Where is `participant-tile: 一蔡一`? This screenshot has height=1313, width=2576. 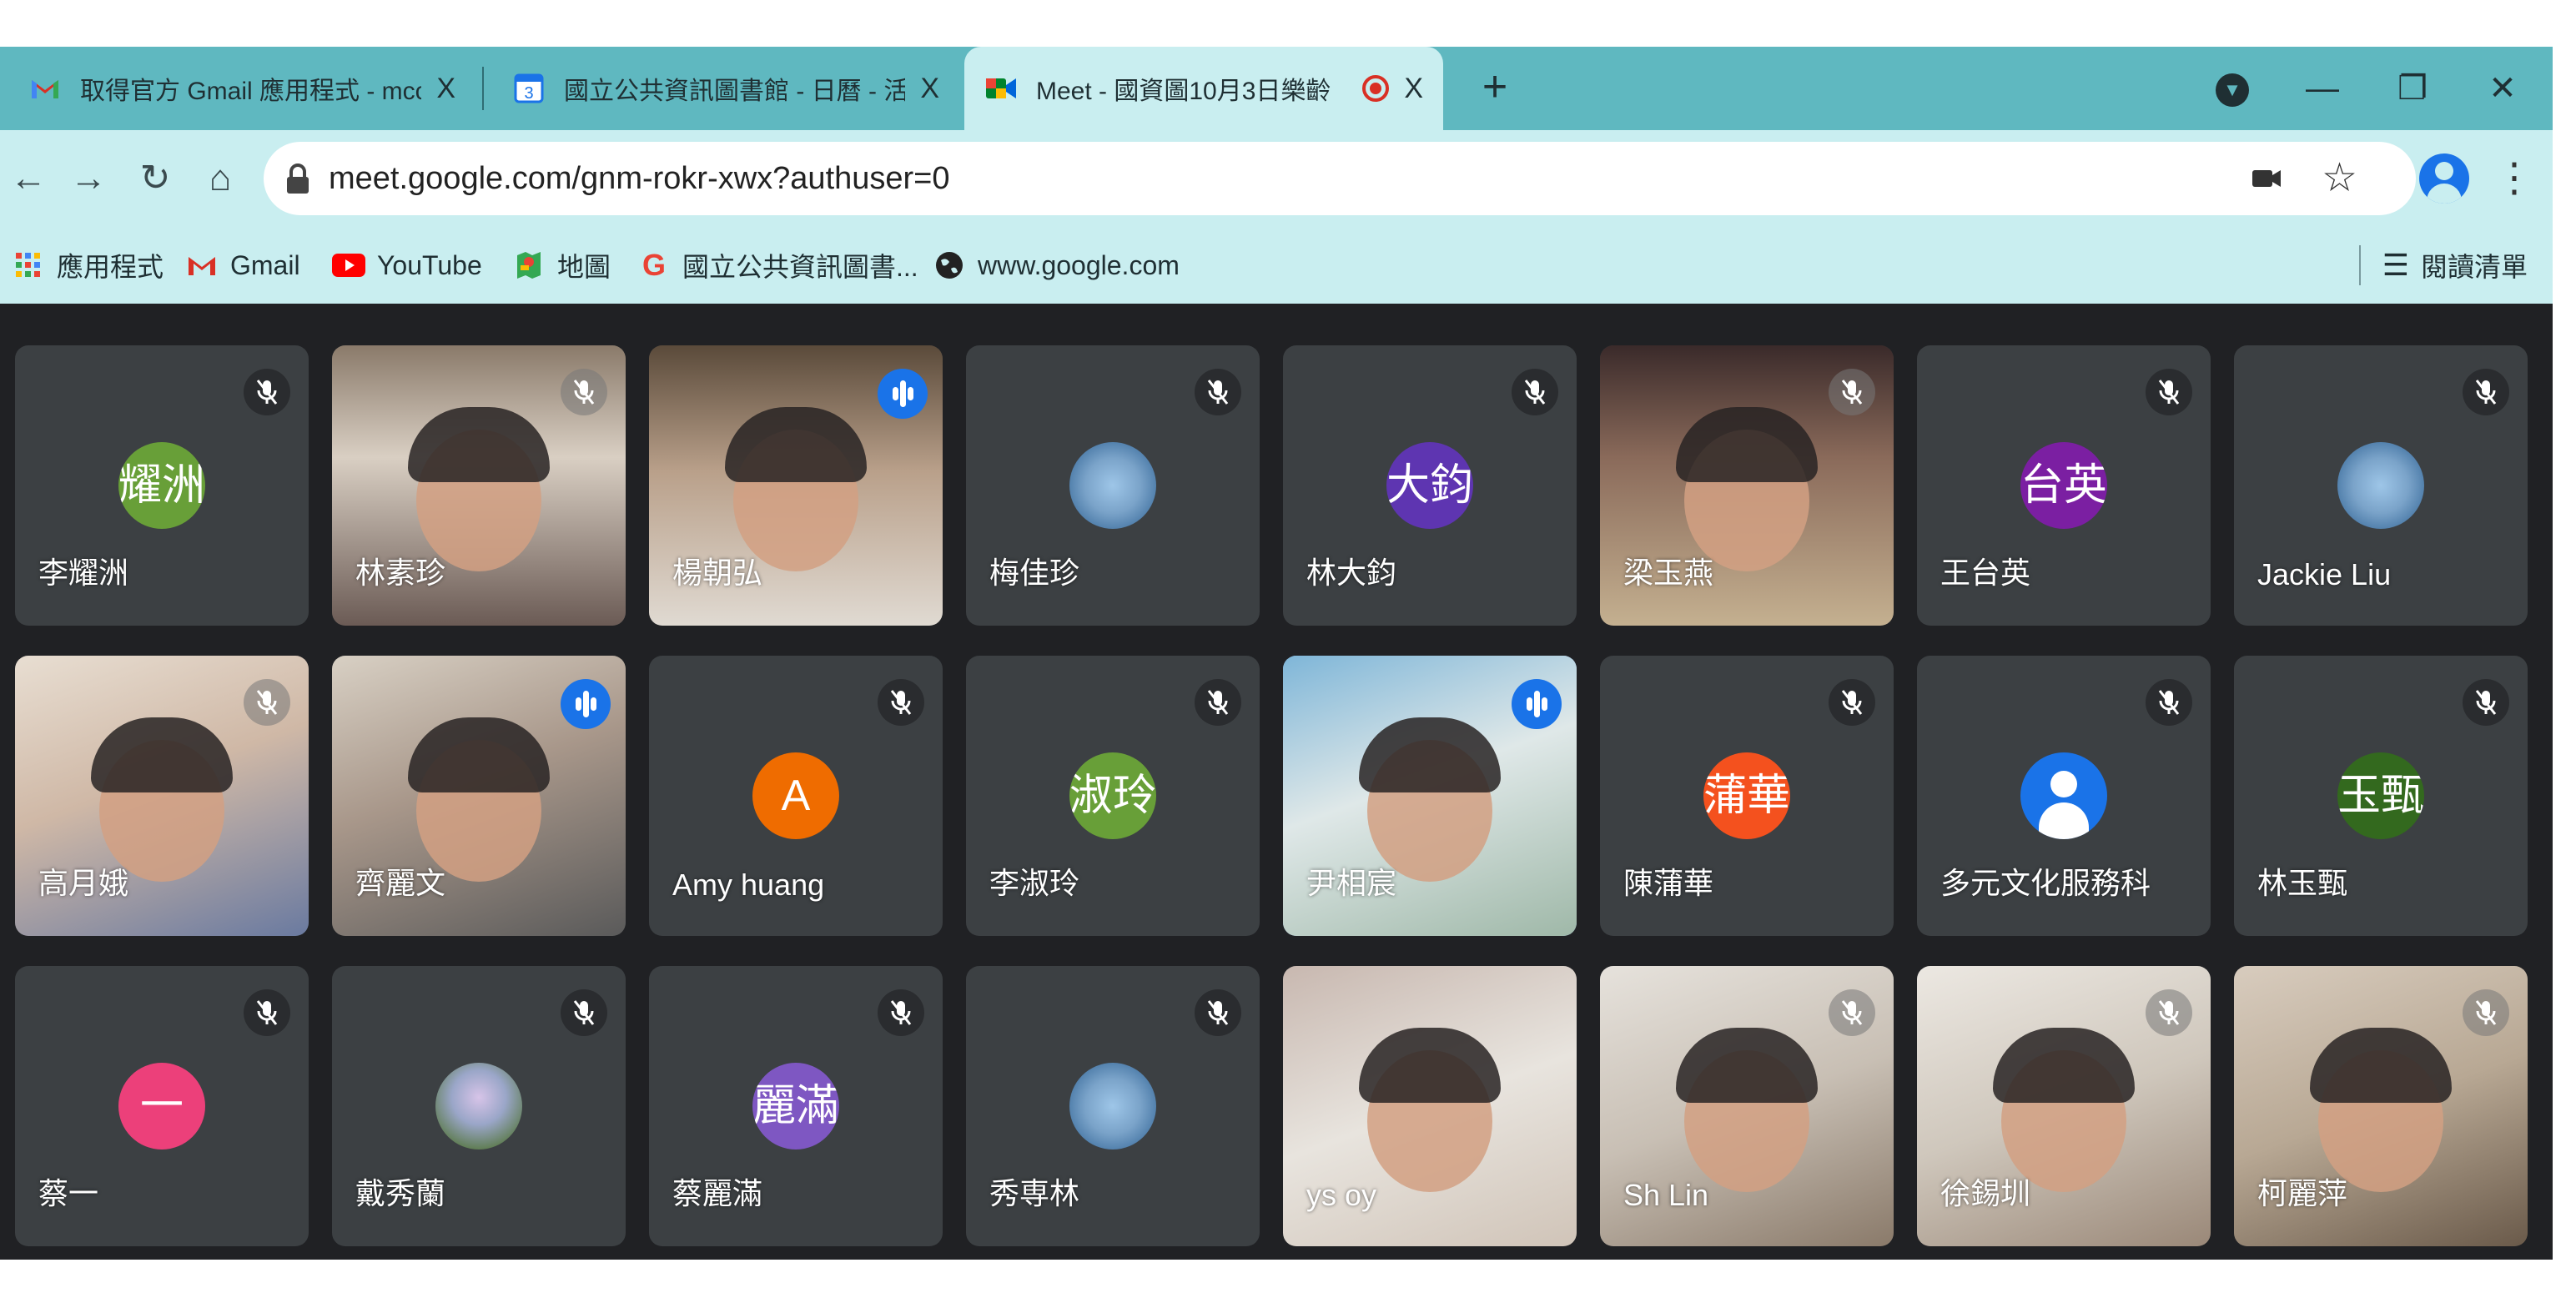 participant-tile: 一蔡一 is located at coordinates (162, 1106).